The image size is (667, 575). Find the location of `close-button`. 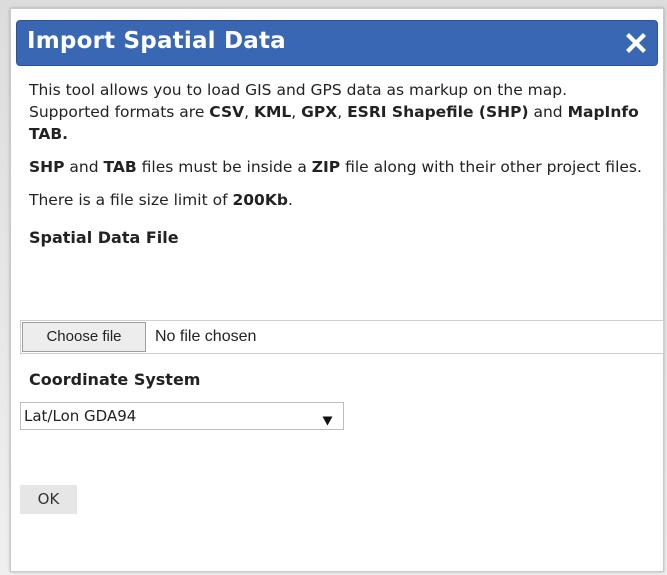

close-button is located at coordinates (636, 43).